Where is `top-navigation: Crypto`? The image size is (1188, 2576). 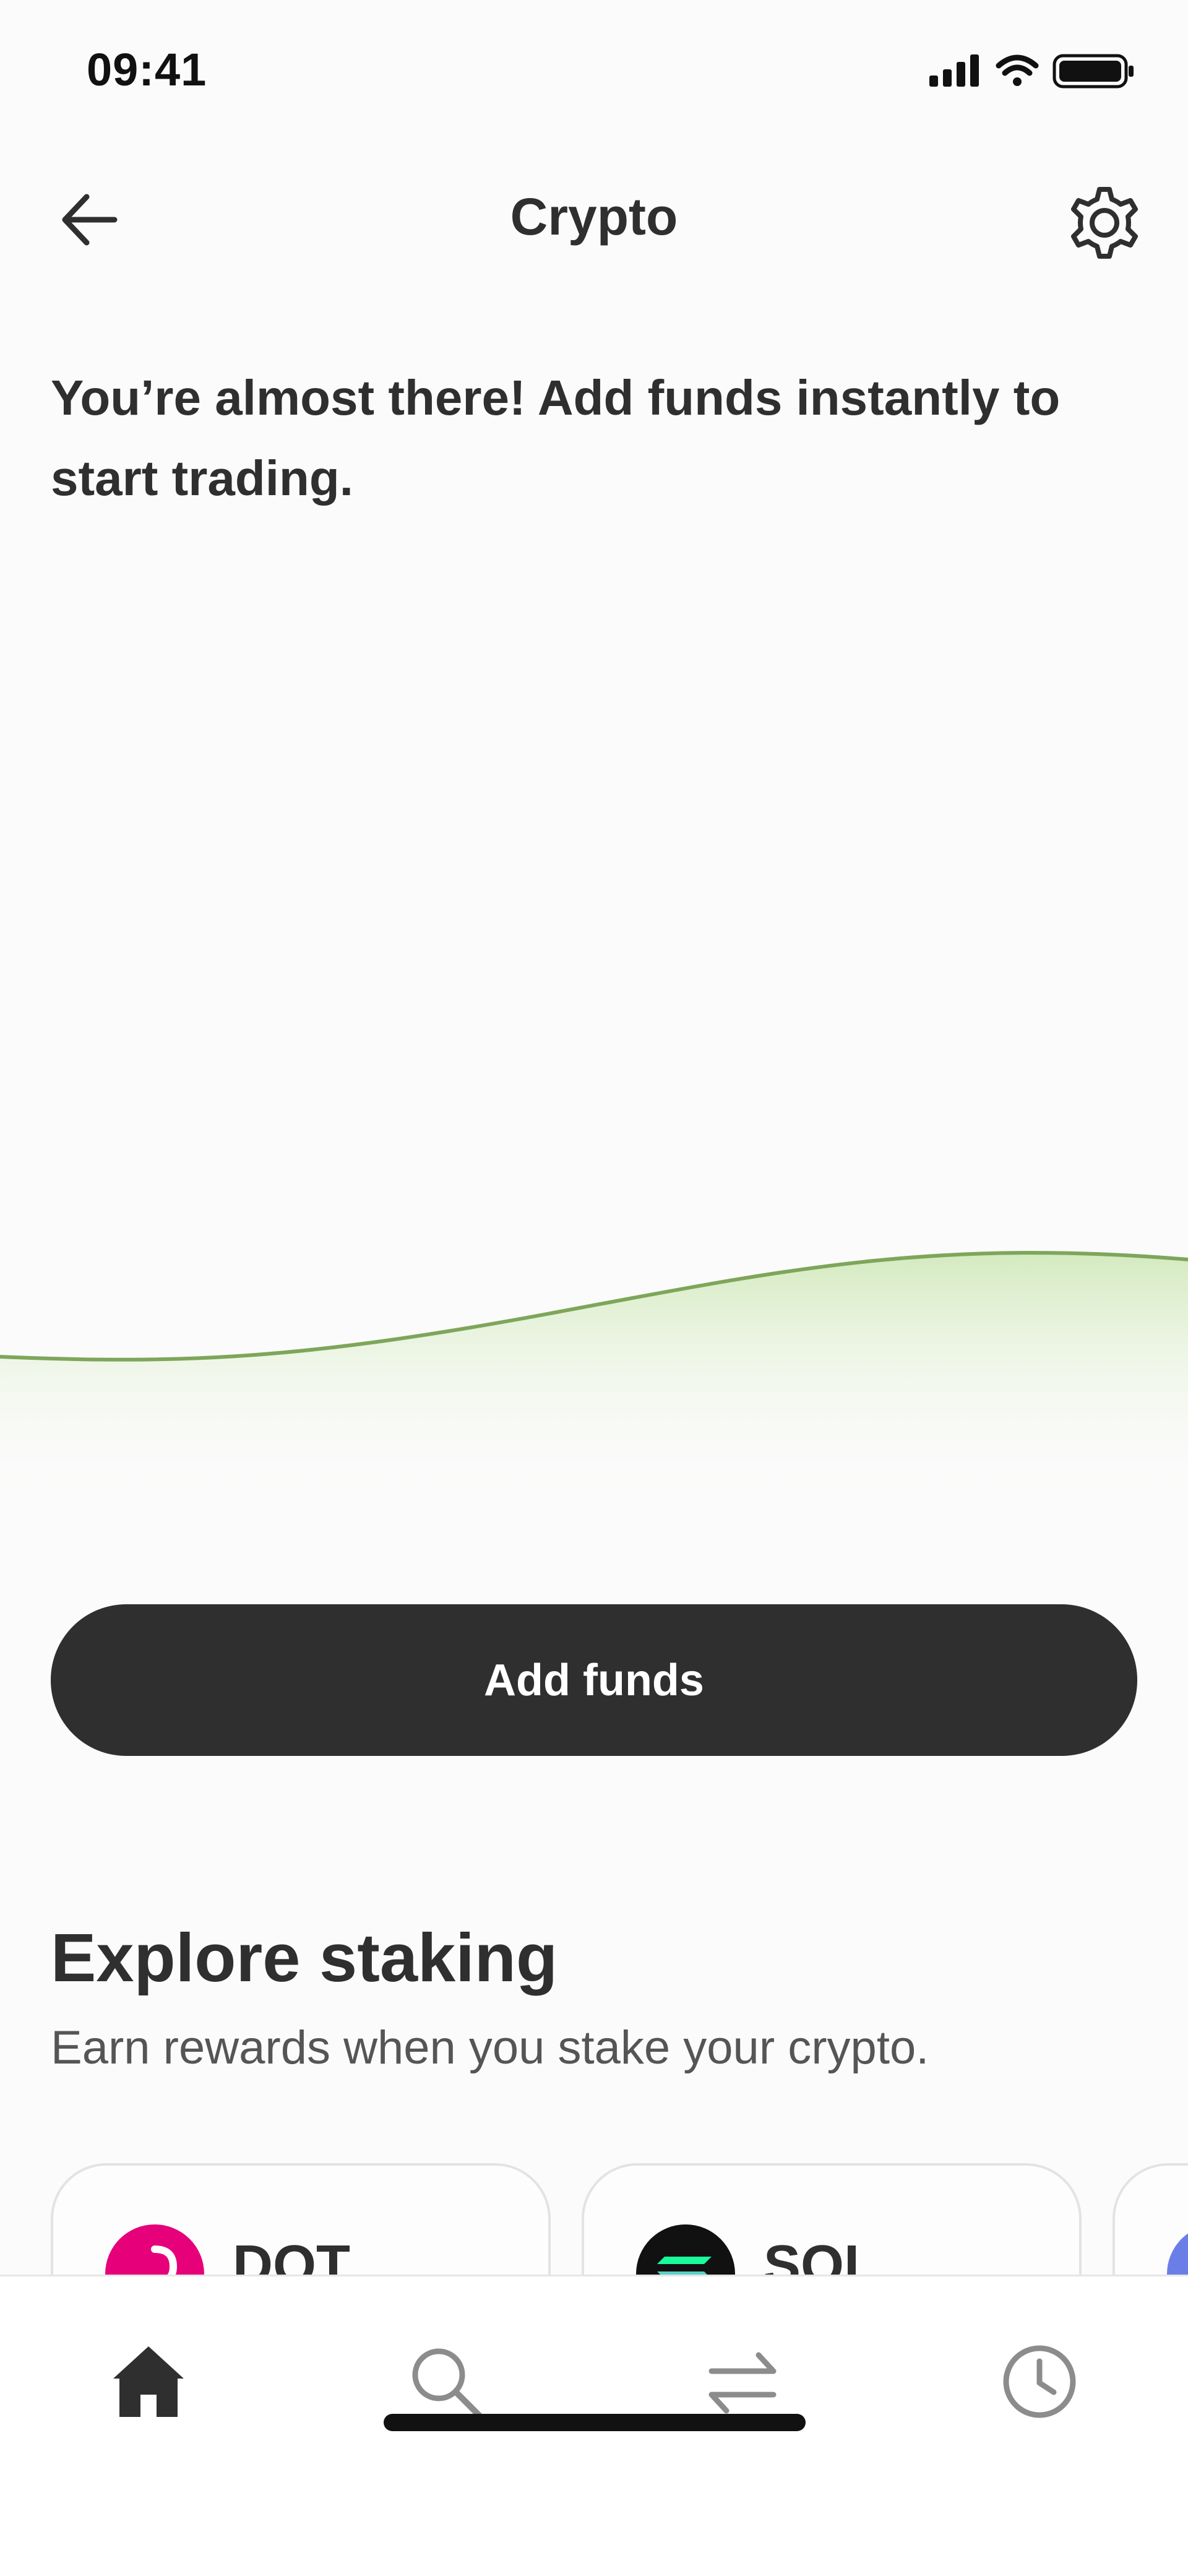 top-navigation: Crypto is located at coordinates (594, 213).